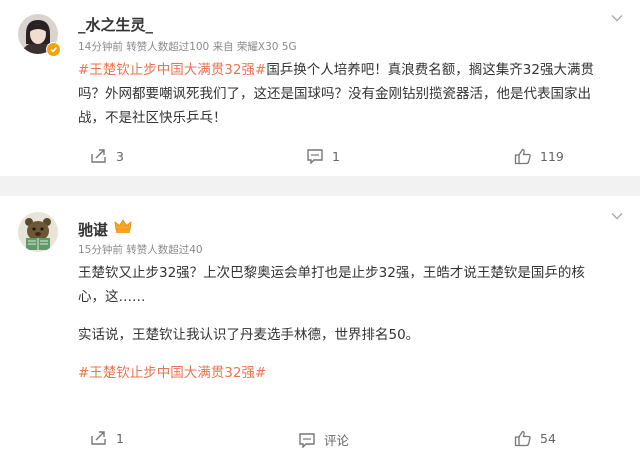  I want to click on post-divider, so click(320, 186).